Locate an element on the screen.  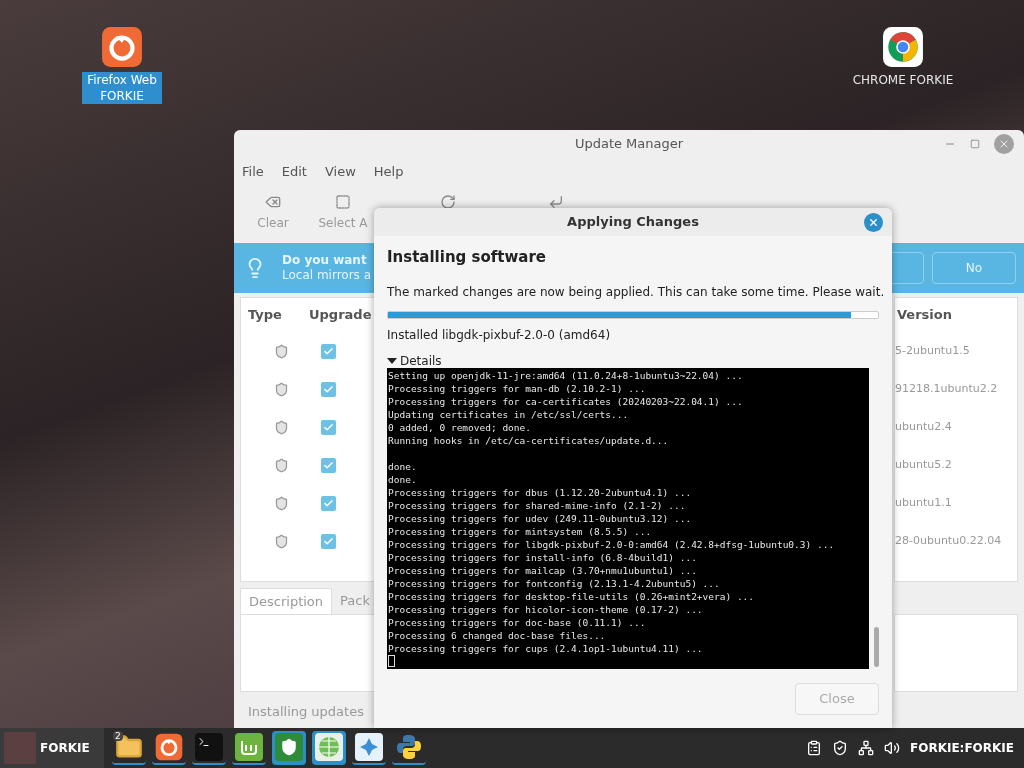
terminal-icon is located at coordinates (209, 747).